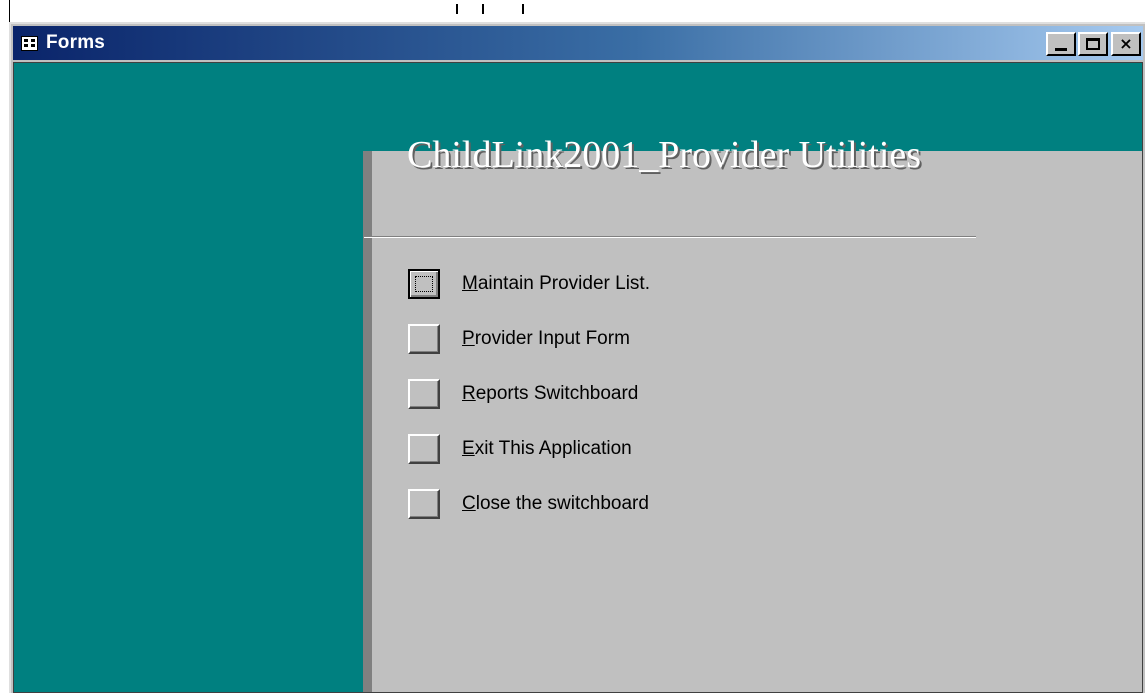  Describe the element at coordinates (367, 421) in the screenshot. I see `panel-shadow` at that location.